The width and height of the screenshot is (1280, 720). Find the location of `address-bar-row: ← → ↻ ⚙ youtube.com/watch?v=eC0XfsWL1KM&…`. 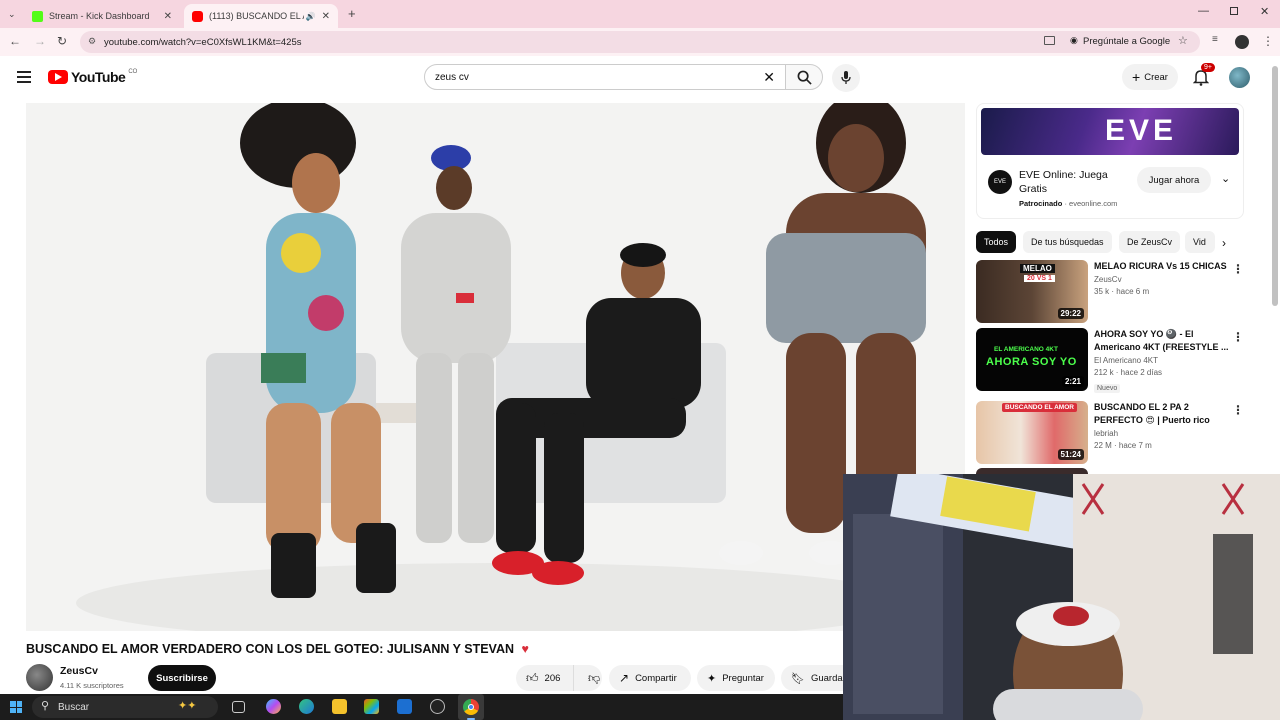

address-bar-row: ← → ↻ ⚙ youtube.com/watch?v=eC0XfsWL1KM&… is located at coordinates (640, 42).